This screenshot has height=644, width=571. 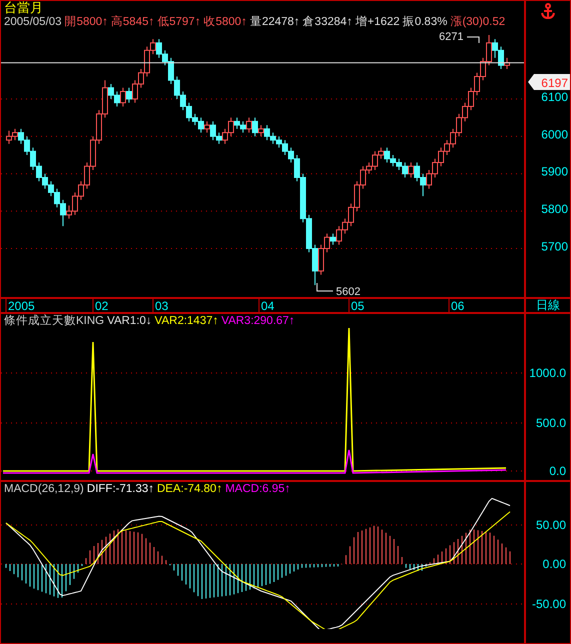 I want to click on macd-title: MACD(26,12,9), so click(x=44, y=489).